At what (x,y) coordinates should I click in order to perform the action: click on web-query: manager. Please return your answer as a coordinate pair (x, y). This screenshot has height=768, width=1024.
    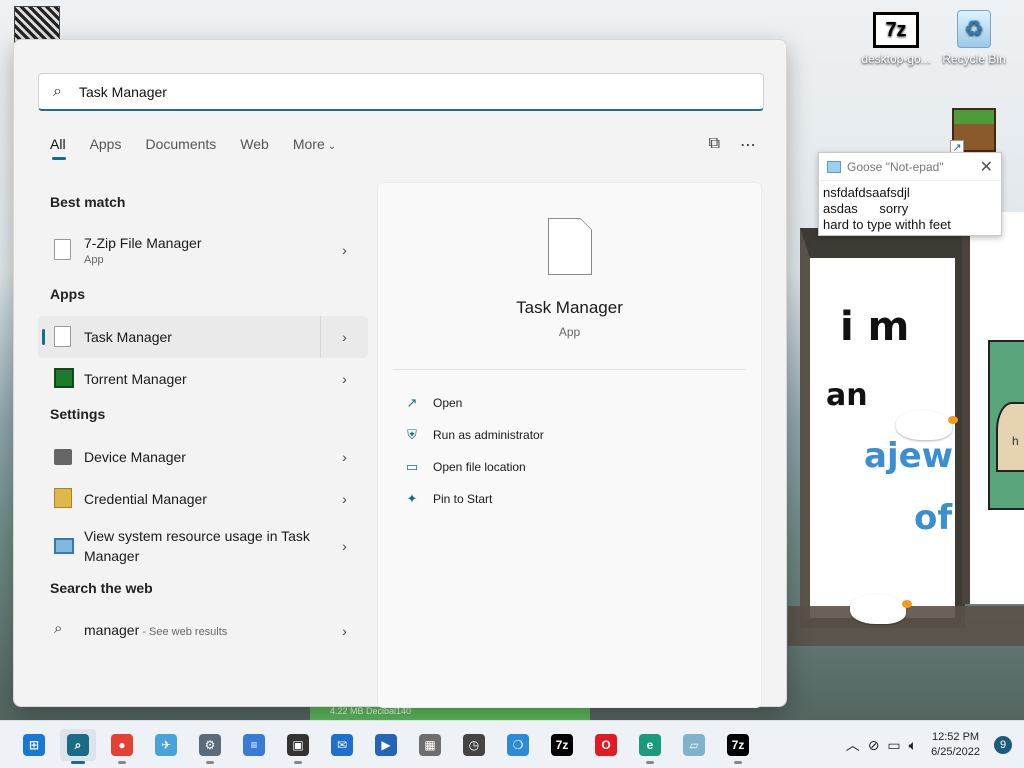
    Looking at the image, I should click on (112, 630).